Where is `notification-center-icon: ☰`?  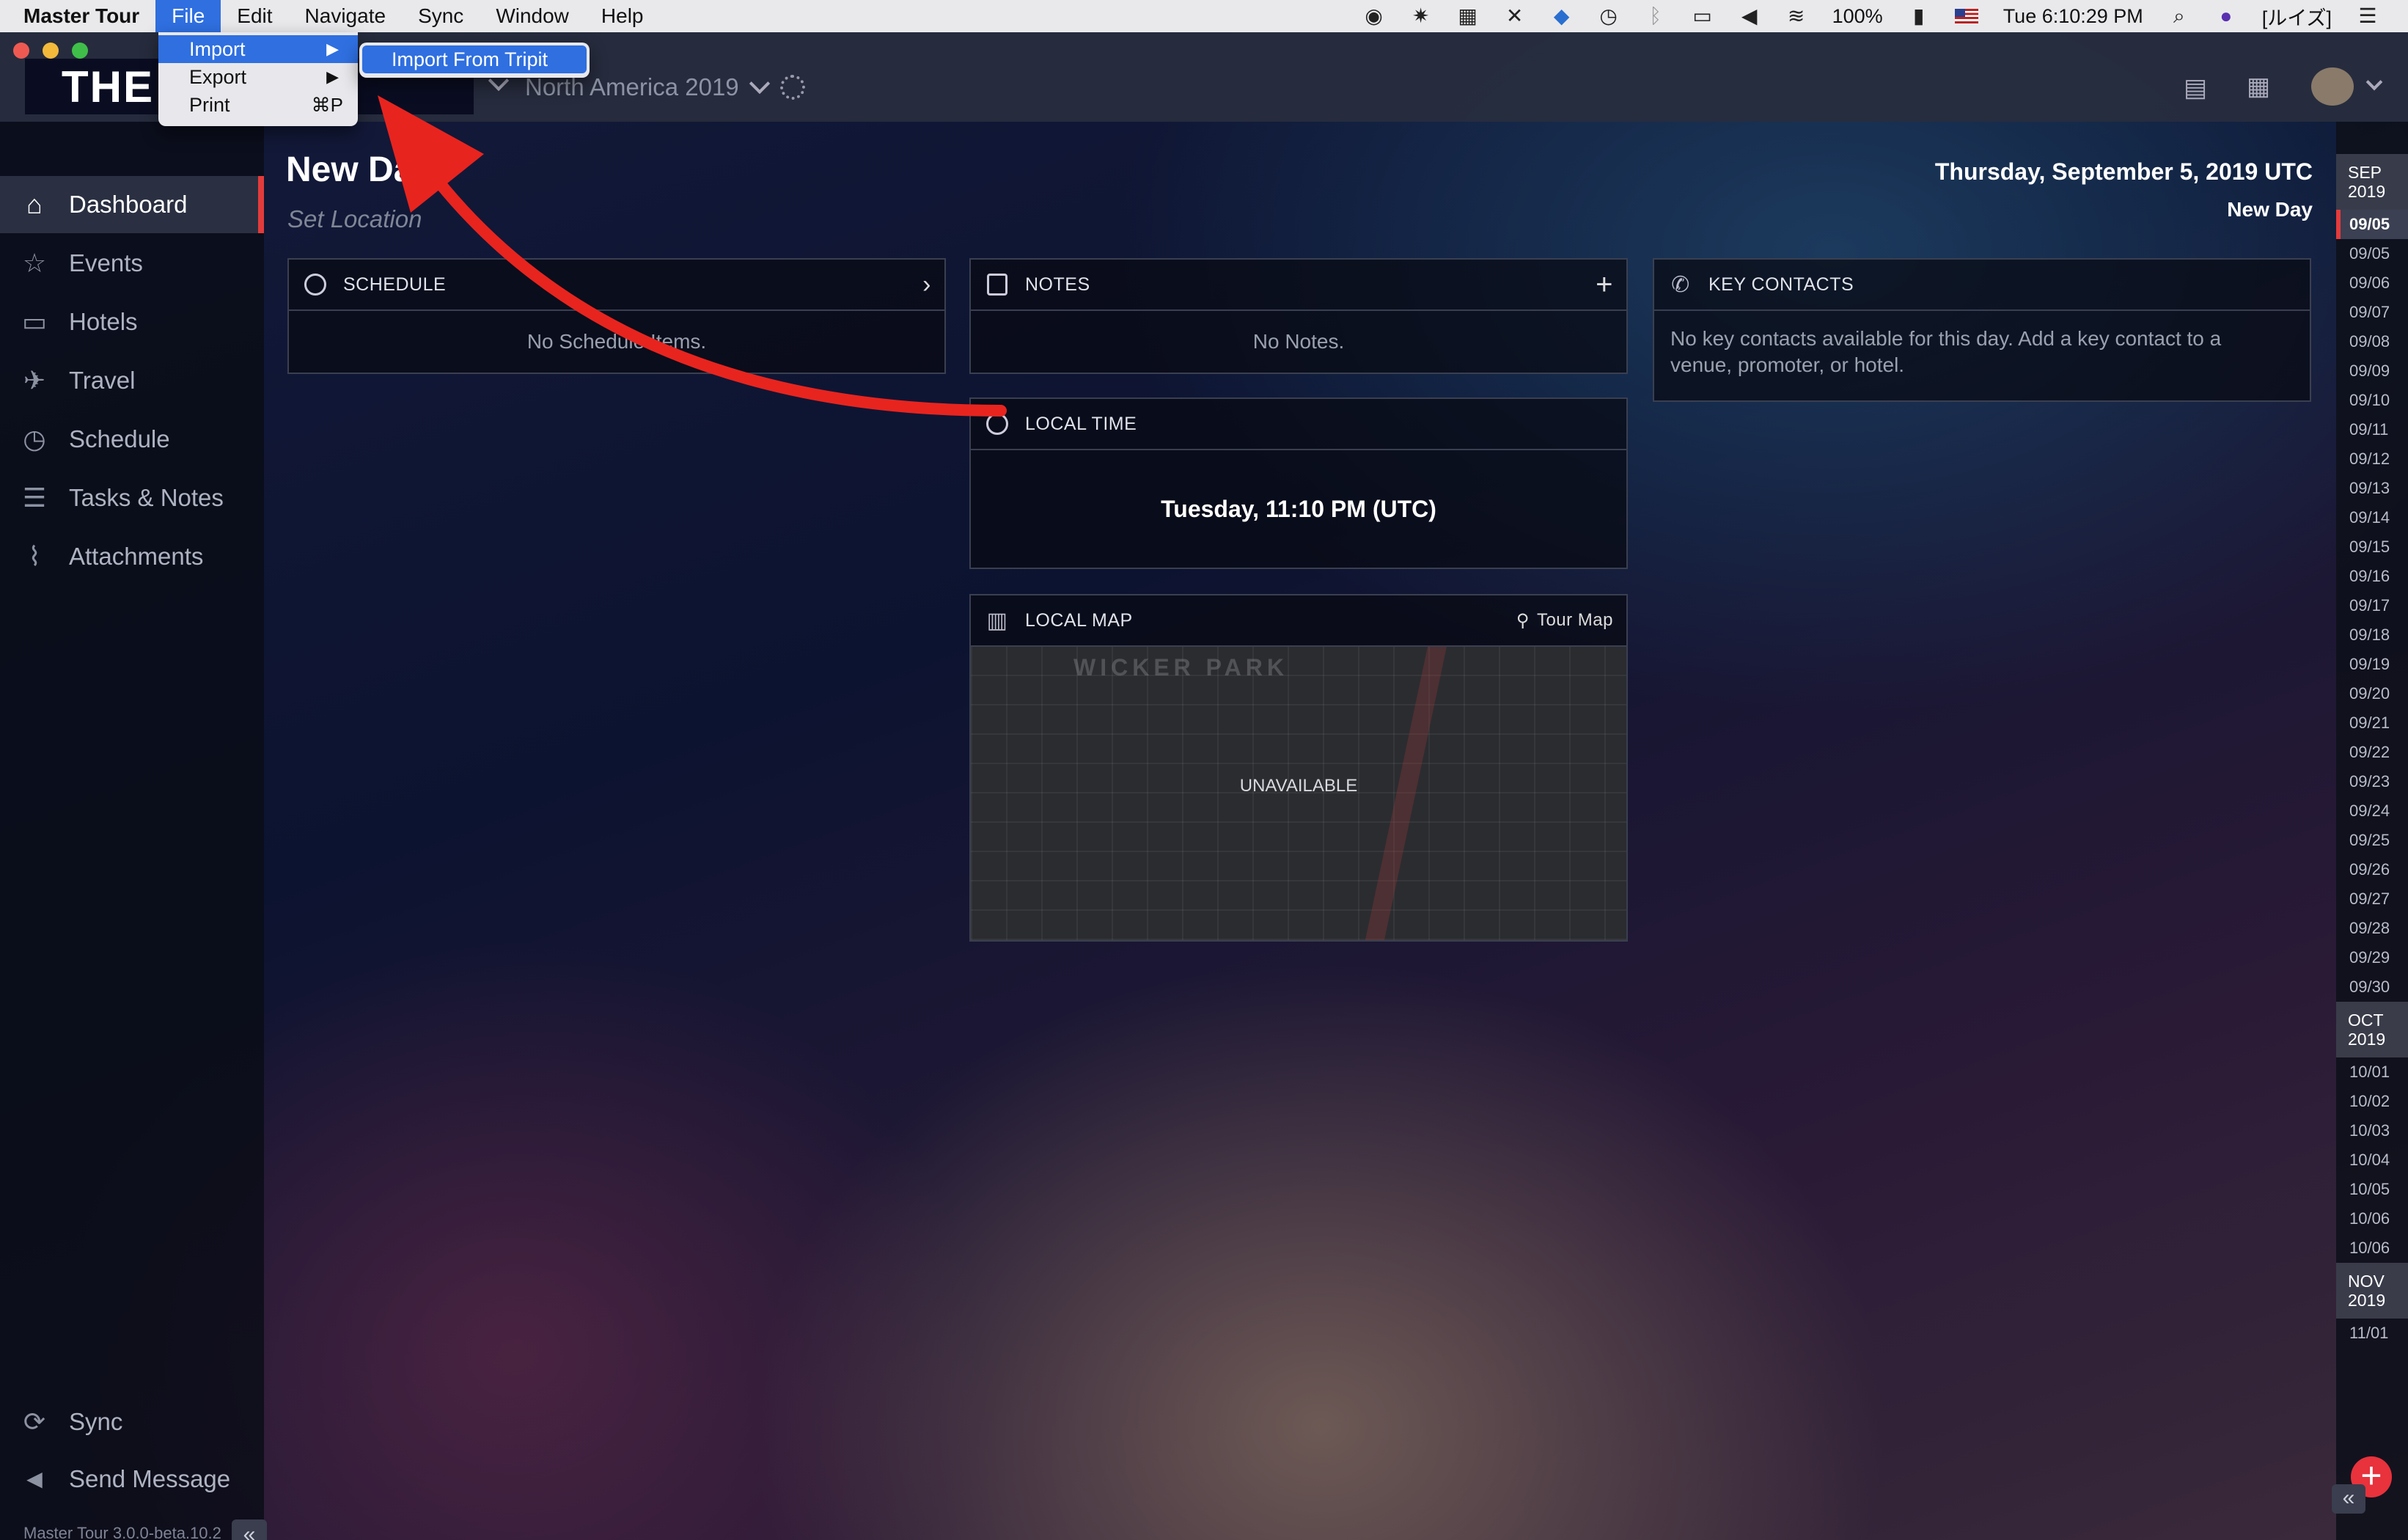 notification-center-icon: ☰ is located at coordinates (2368, 16).